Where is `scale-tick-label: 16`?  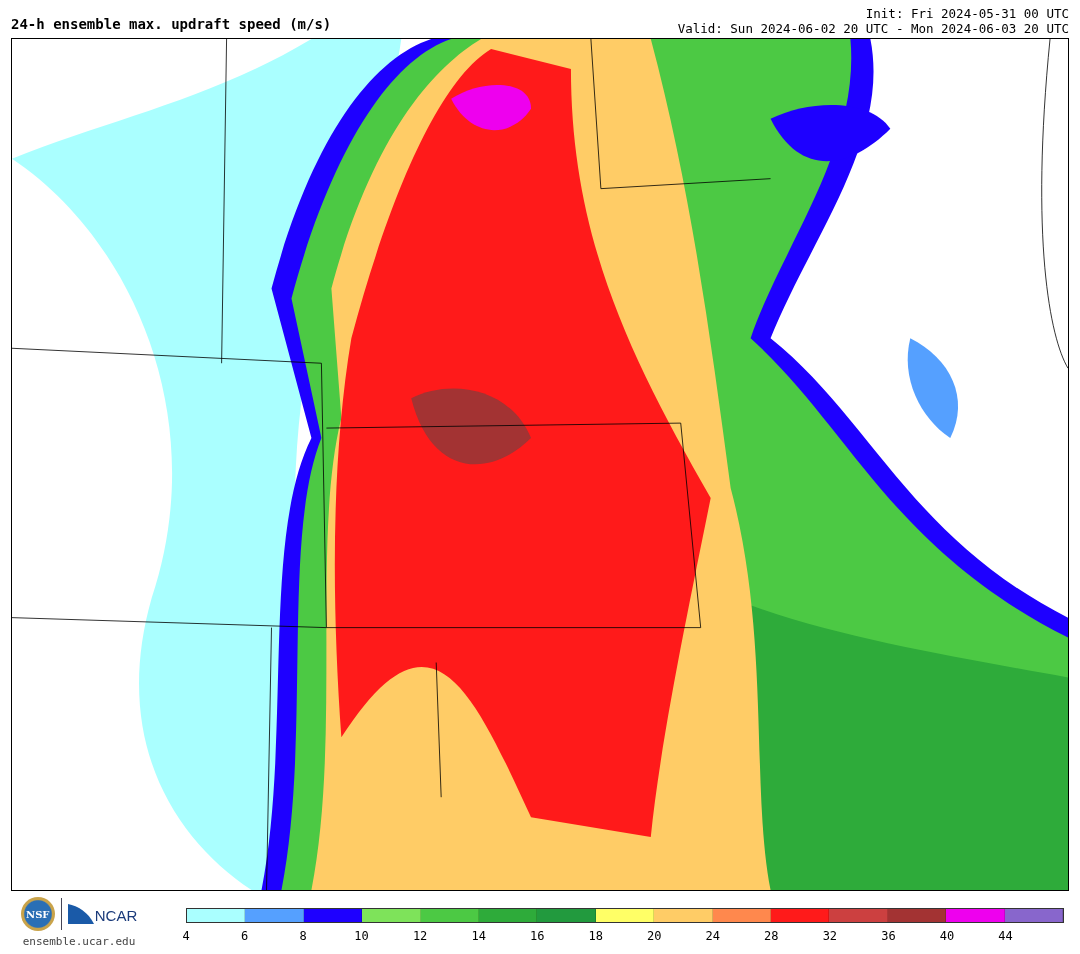 scale-tick-label: 16 is located at coordinates (537, 936).